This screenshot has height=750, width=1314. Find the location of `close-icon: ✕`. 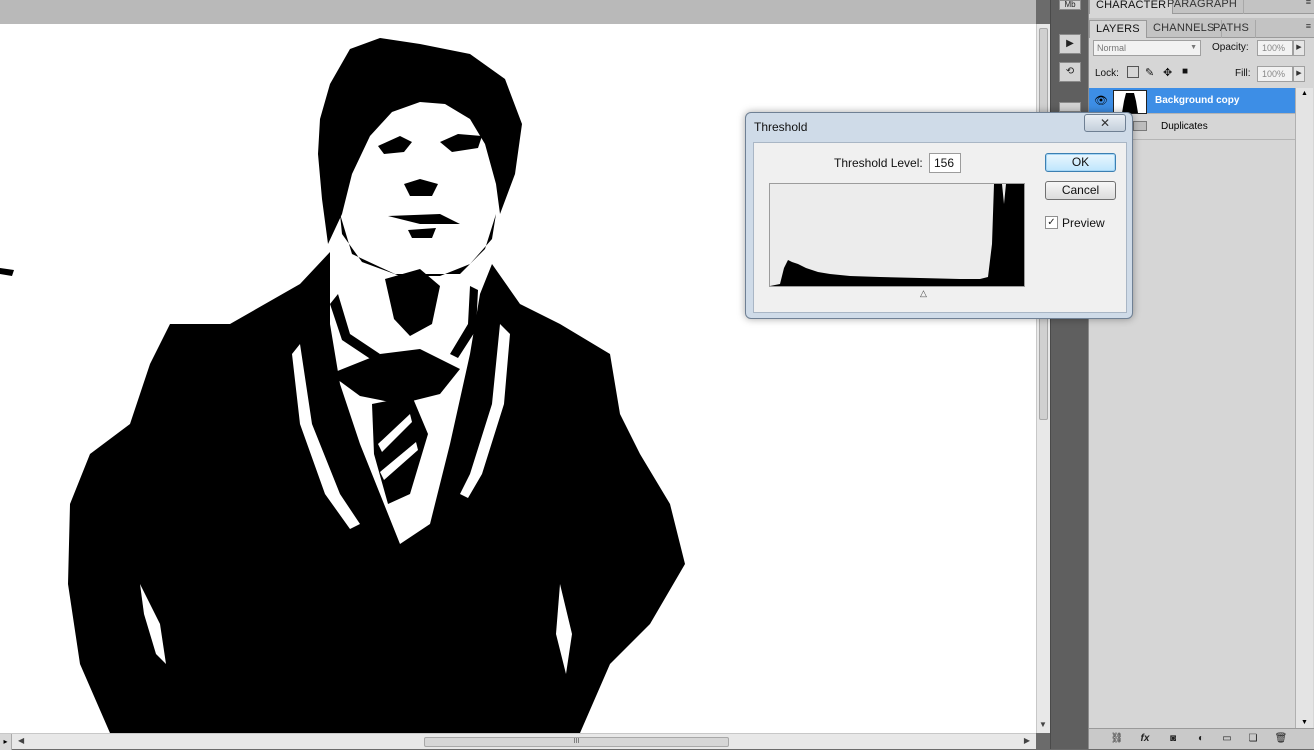

close-icon: ✕ is located at coordinates (1105, 123).